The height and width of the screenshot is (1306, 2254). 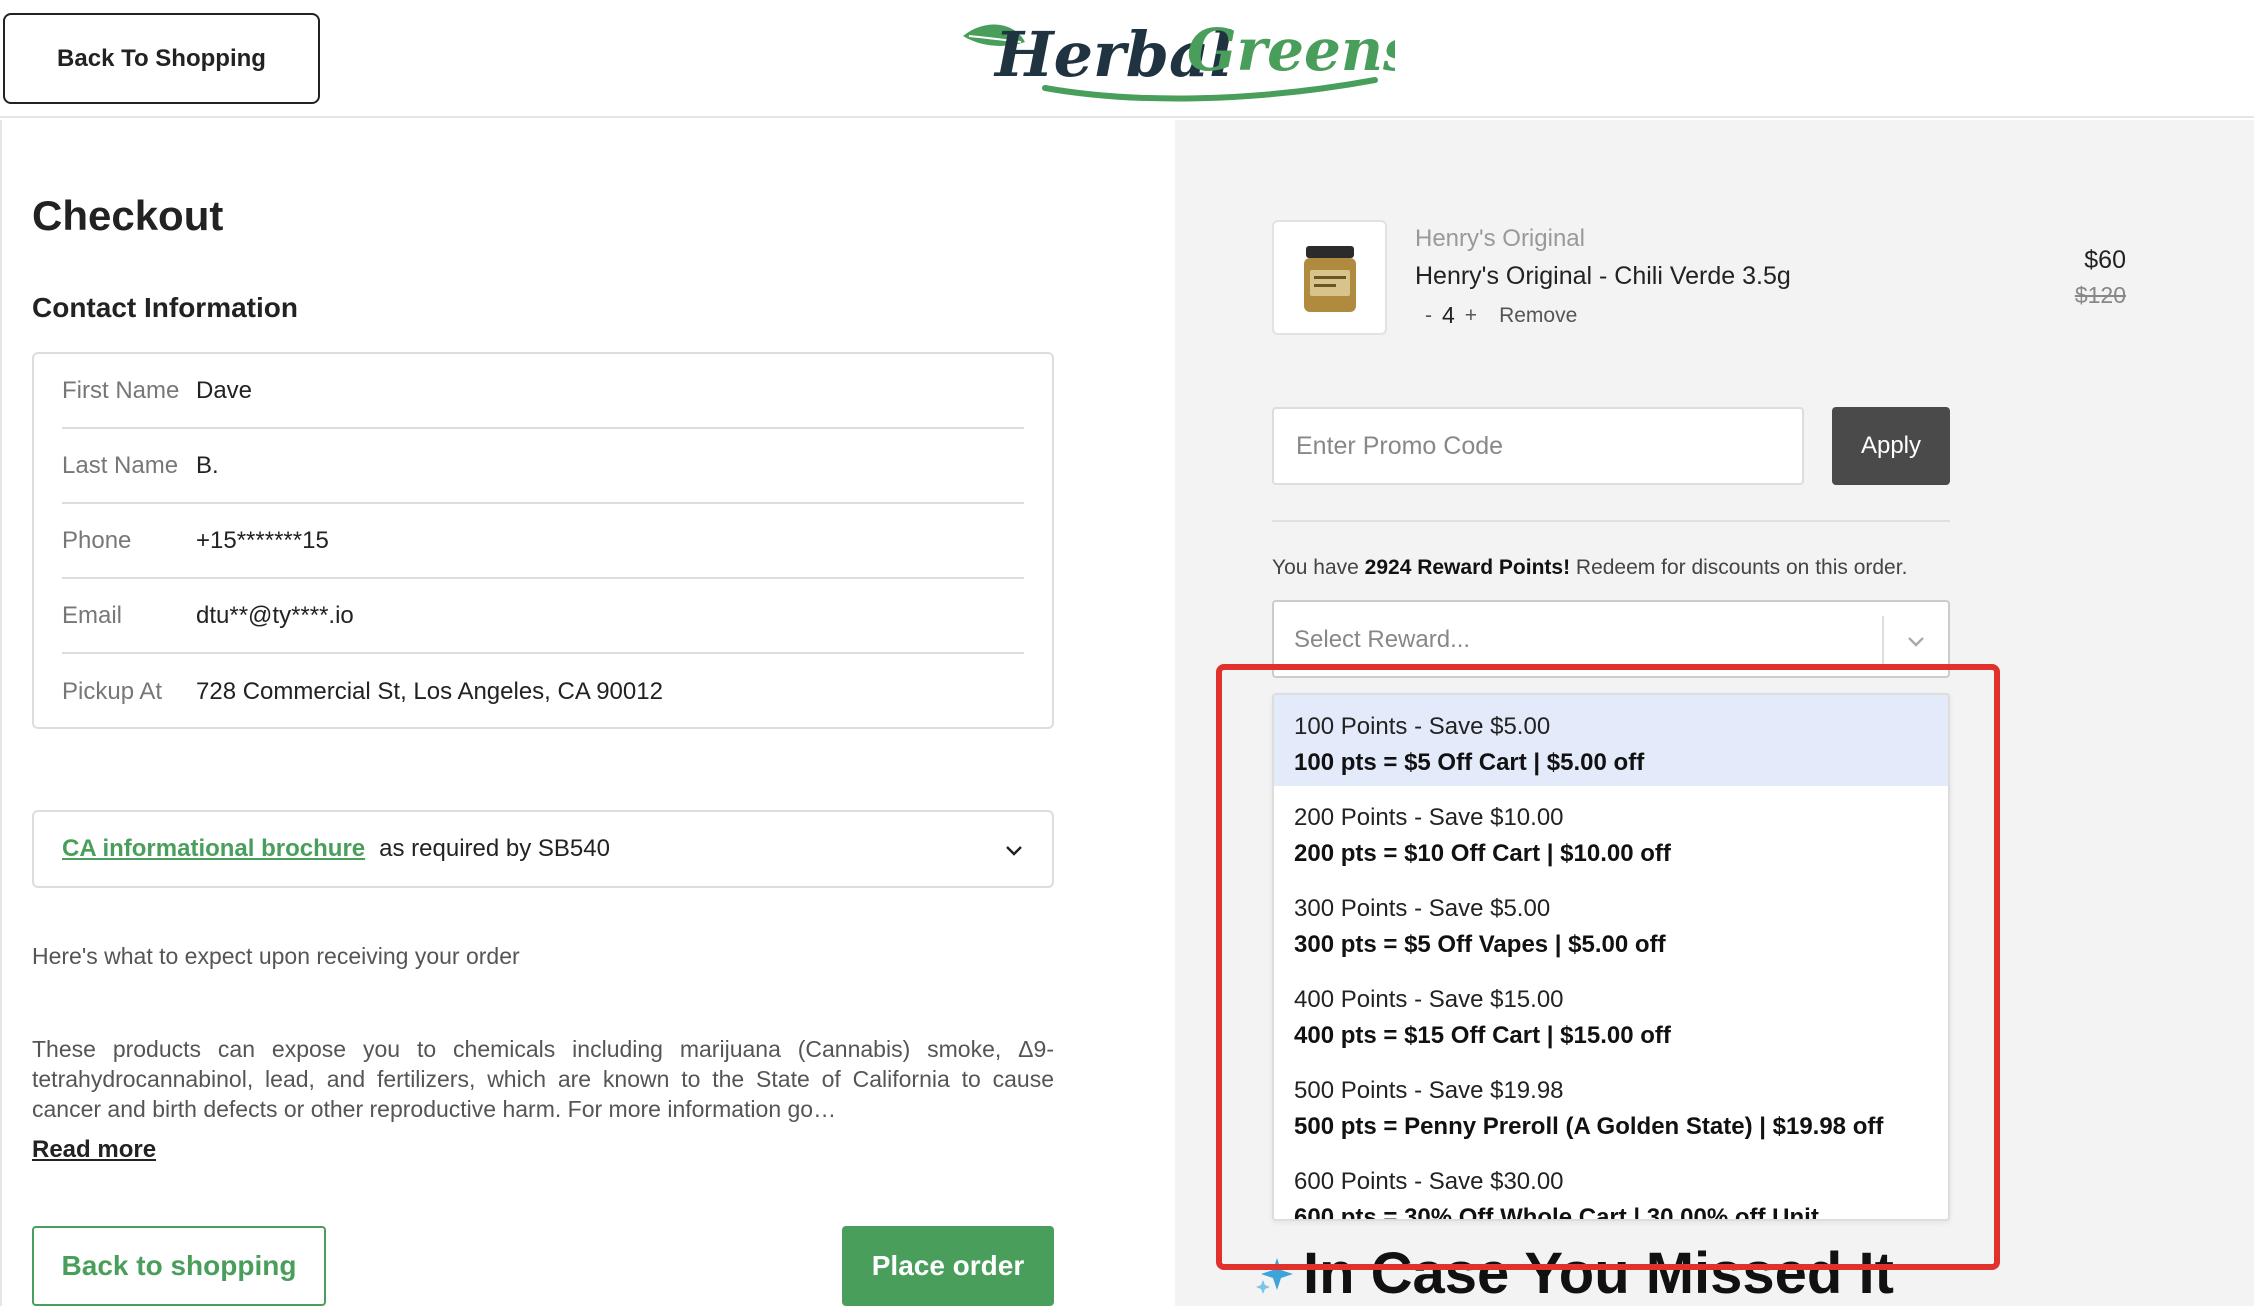 What do you see at coordinates (262, 540) in the screenshot?
I see `phone-value: +15*******15` at bounding box center [262, 540].